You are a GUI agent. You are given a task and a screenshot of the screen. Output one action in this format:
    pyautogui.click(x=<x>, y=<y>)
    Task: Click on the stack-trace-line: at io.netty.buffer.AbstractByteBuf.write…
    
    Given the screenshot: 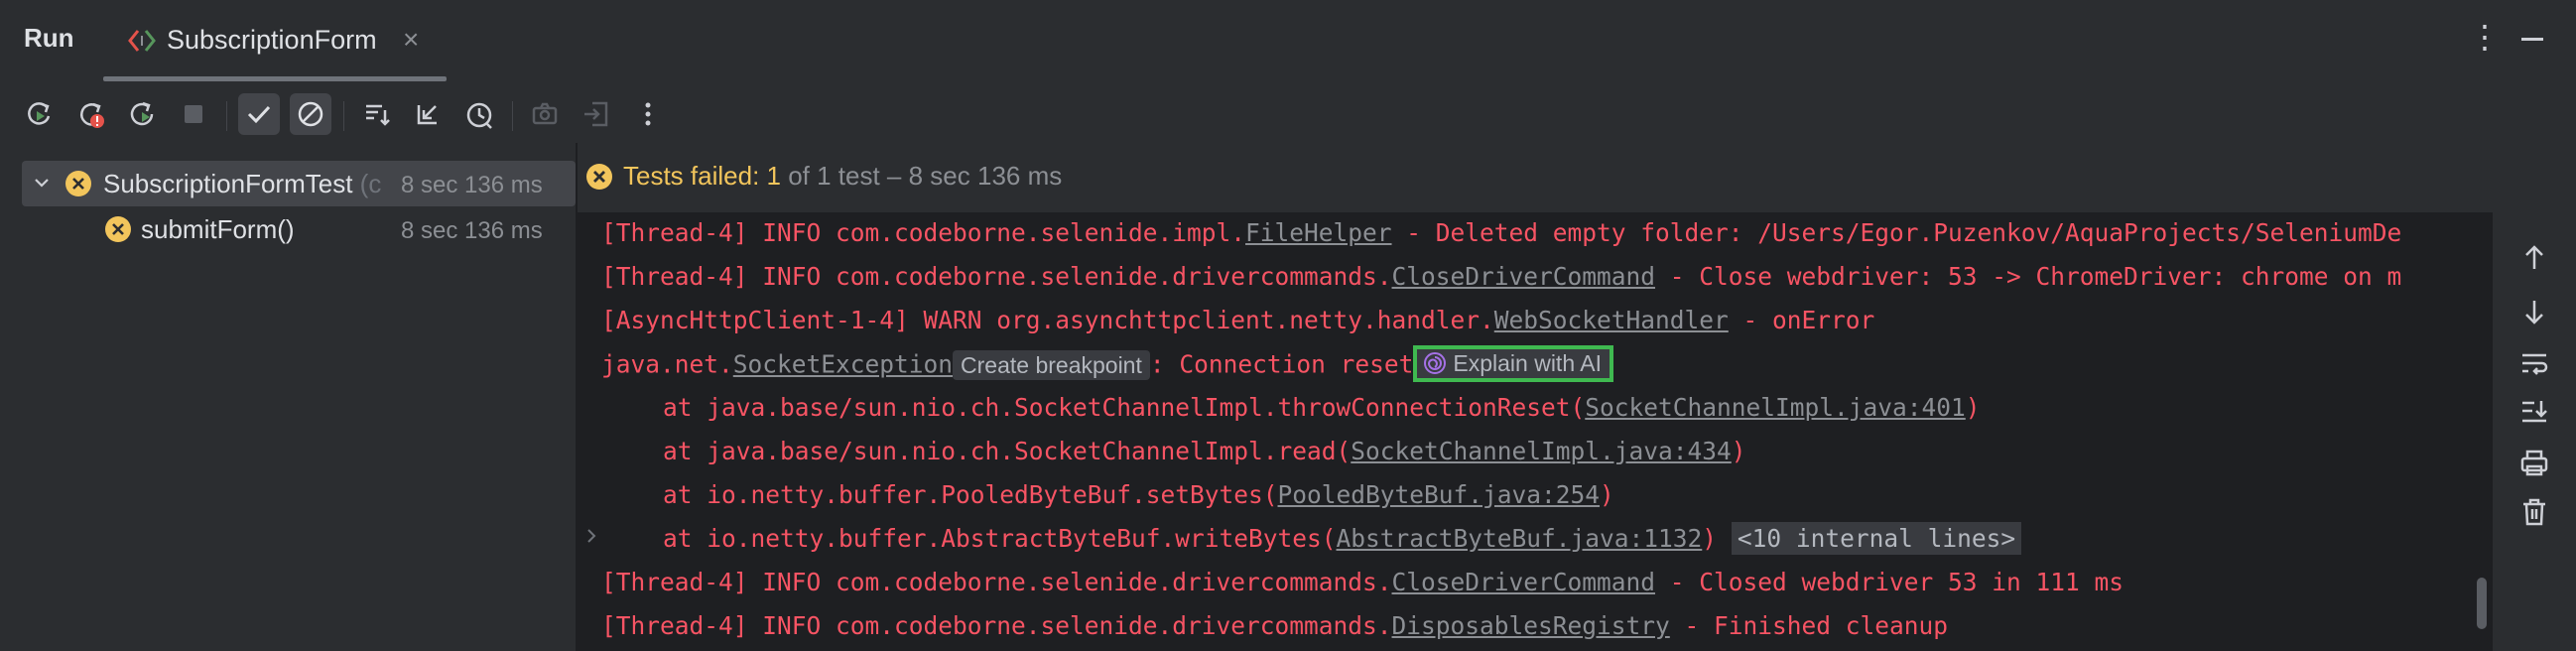 What is the action you would take?
    pyautogui.click(x=1343, y=538)
    